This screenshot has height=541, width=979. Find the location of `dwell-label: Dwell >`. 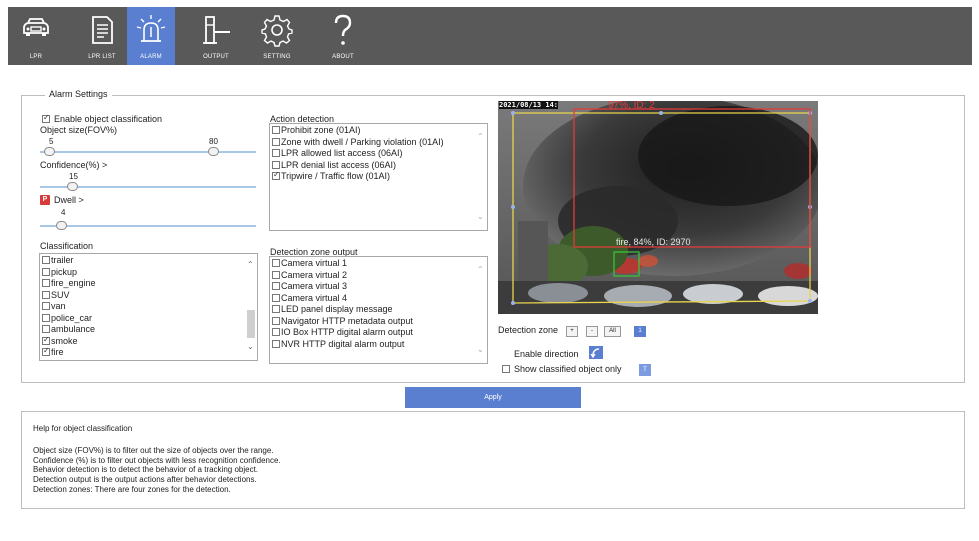

dwell-label: Dwell > is located at coordinates (69, 200).